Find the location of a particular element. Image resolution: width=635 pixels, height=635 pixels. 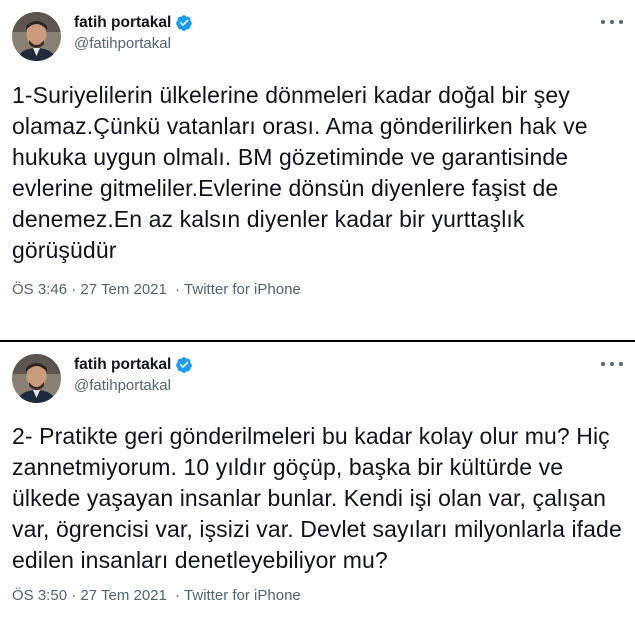

tweet-time: ÖS 3:46 is located at coordinates (39, 289).